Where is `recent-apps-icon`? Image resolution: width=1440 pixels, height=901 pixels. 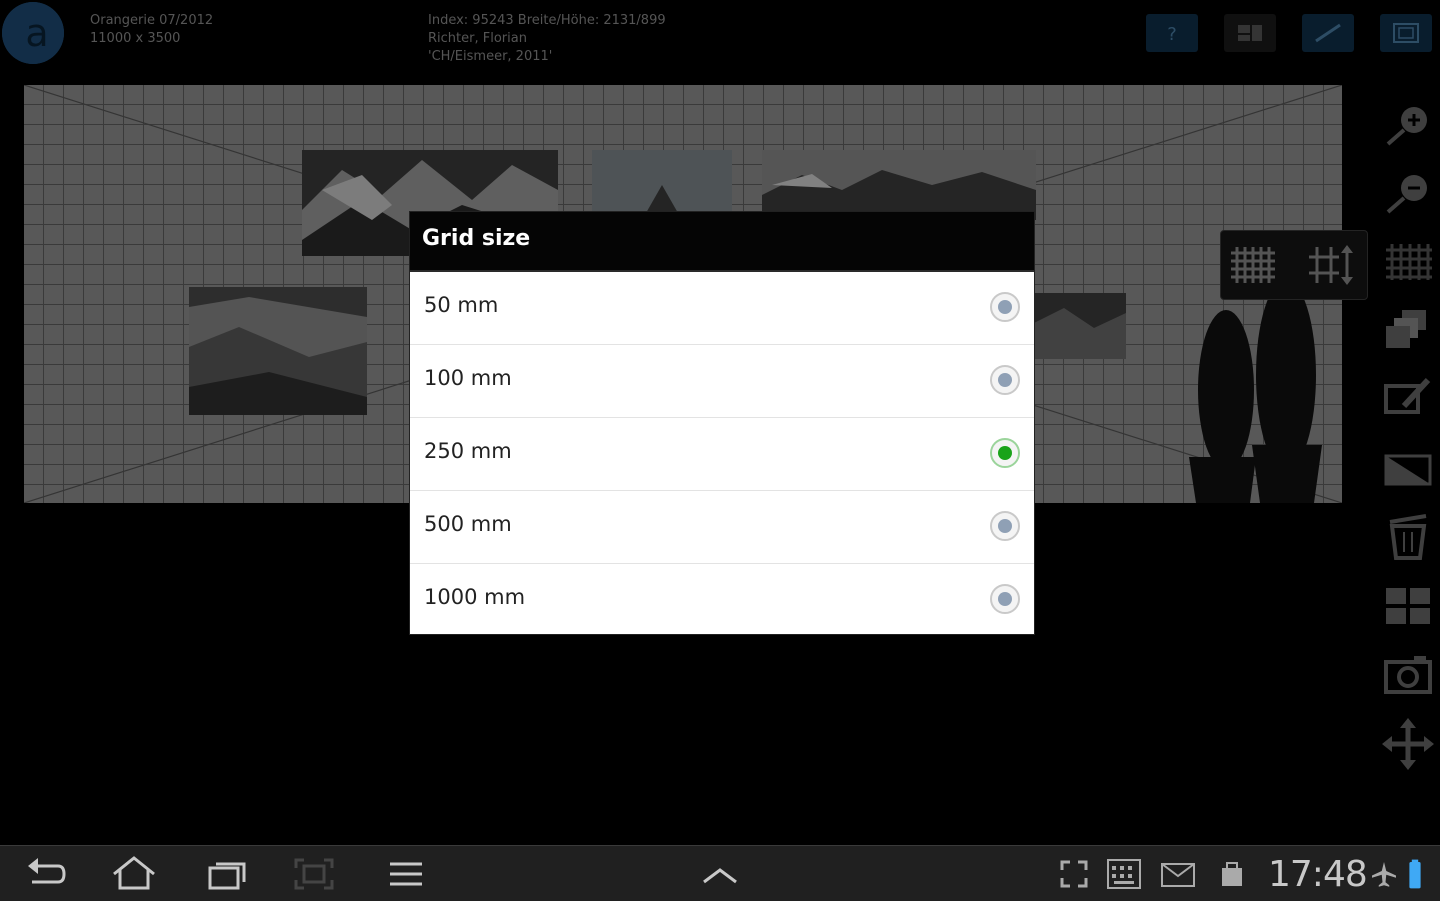 recent-apps-icon is located at coordinates (227, 875).